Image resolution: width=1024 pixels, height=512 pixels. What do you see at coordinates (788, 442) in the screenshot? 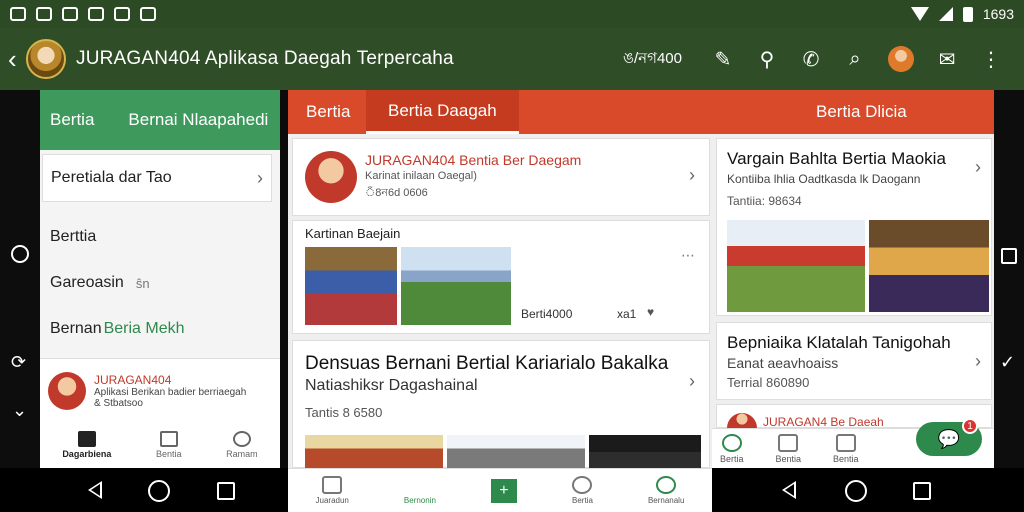
I see `home-icon` at bounding box center [788, 442].